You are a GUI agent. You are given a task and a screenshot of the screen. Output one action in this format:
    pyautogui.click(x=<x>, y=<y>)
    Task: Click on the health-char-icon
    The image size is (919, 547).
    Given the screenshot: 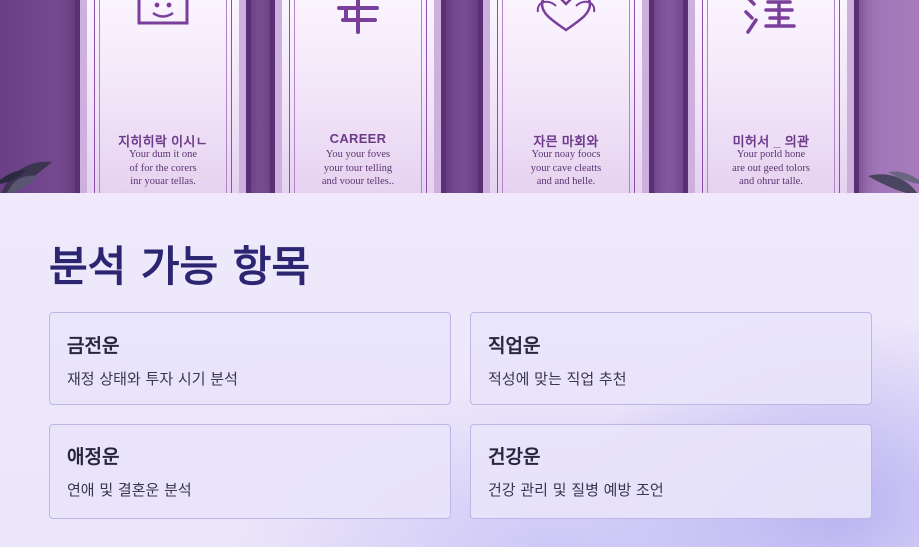 What is the action you would take?
    pyautogui.click(x=771, y=18)
    